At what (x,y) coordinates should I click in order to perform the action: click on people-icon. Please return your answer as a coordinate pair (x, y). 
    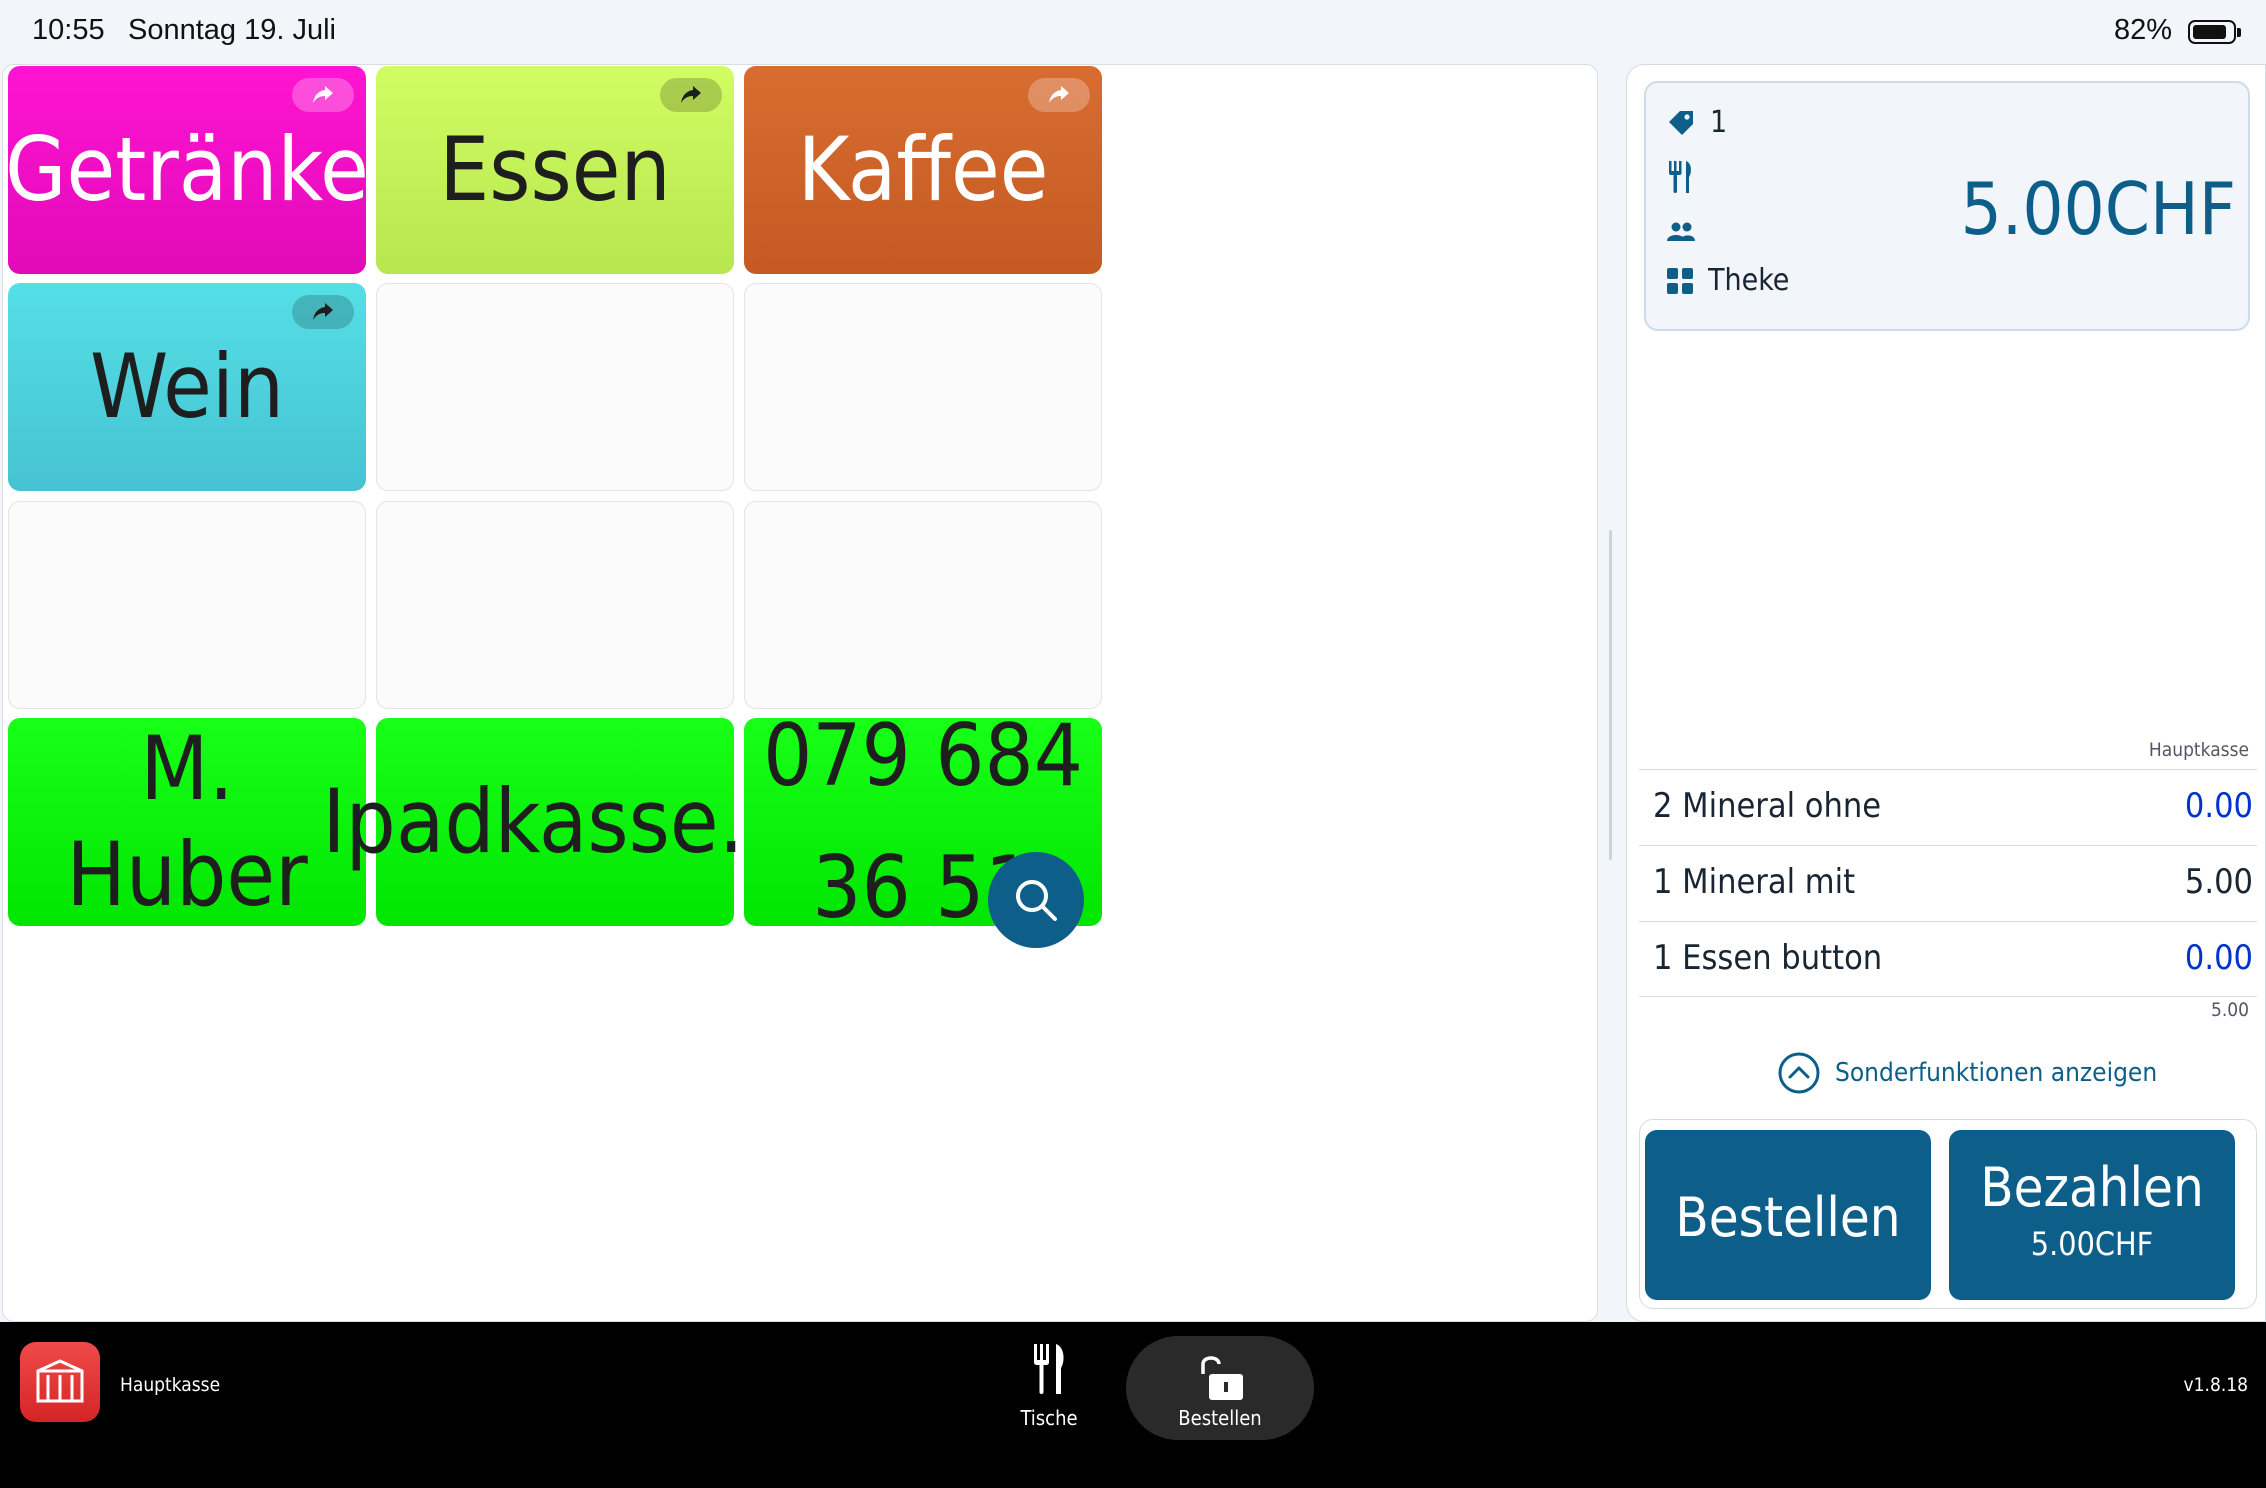
    Looking at the image, I should click on (1681, 231).